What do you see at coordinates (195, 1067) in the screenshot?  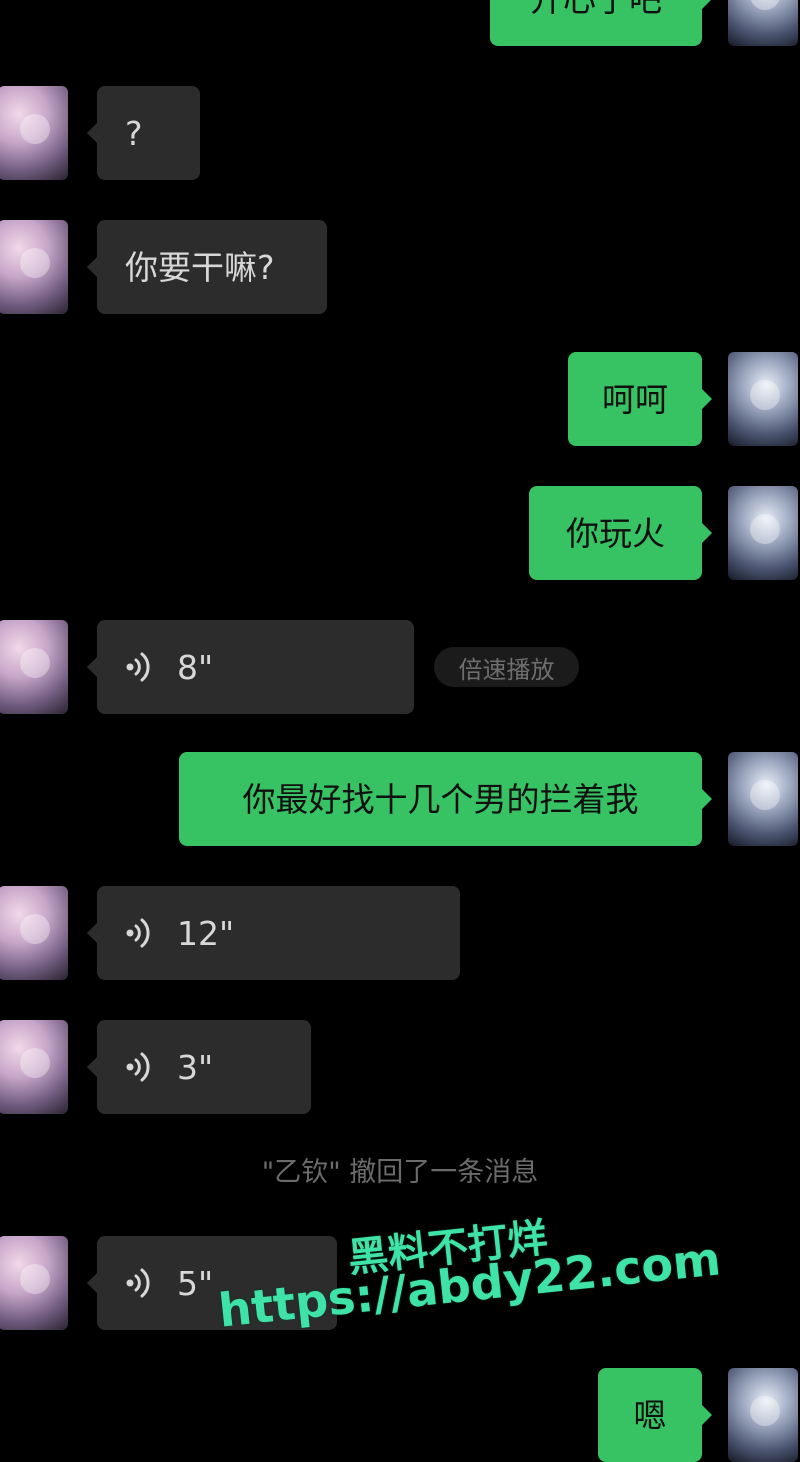 I see `voice-duration: 3"` at bounding box center [195, 1067].